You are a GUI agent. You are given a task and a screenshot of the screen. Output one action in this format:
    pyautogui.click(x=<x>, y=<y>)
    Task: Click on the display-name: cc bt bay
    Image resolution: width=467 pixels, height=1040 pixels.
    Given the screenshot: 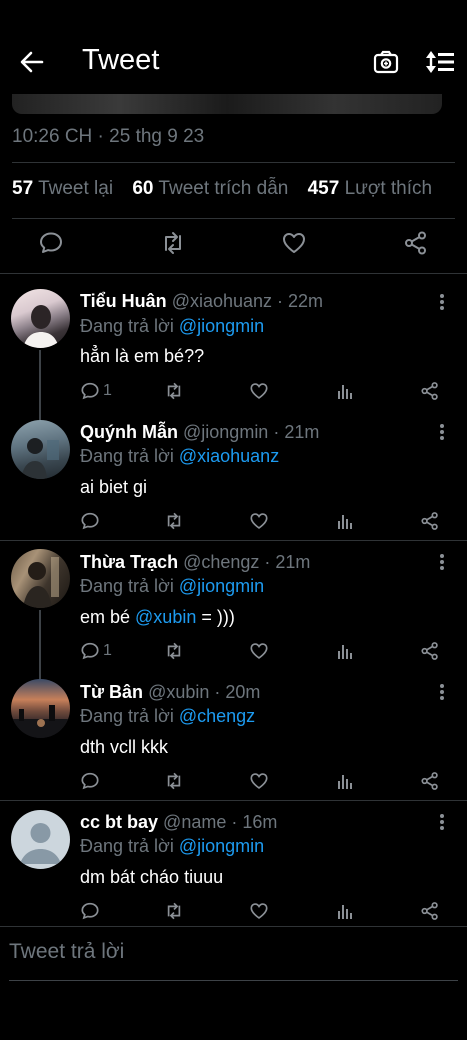 What is the action you would take?
    pyautogui.click(x=119, y=822)
    